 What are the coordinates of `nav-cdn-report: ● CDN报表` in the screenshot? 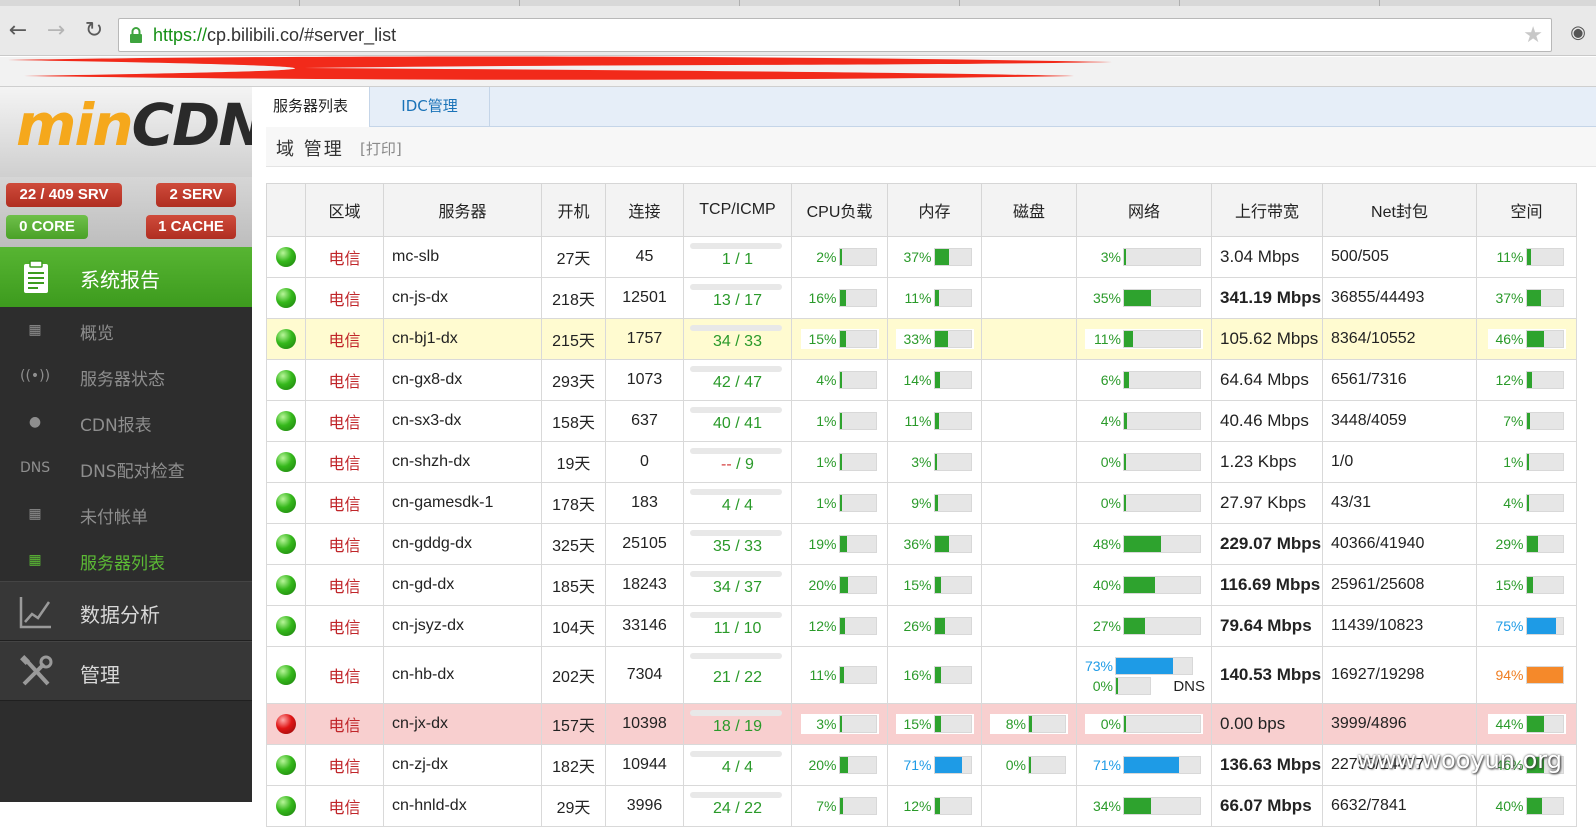 It's located at (126, 422).